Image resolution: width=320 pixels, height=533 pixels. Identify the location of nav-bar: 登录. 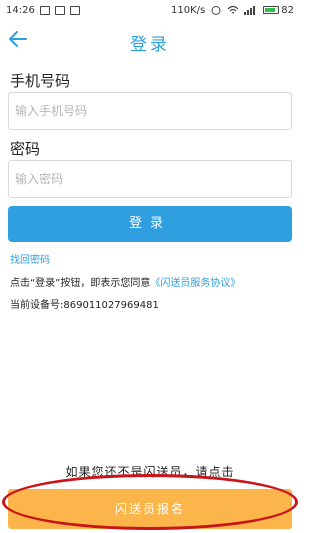
(150, 40).